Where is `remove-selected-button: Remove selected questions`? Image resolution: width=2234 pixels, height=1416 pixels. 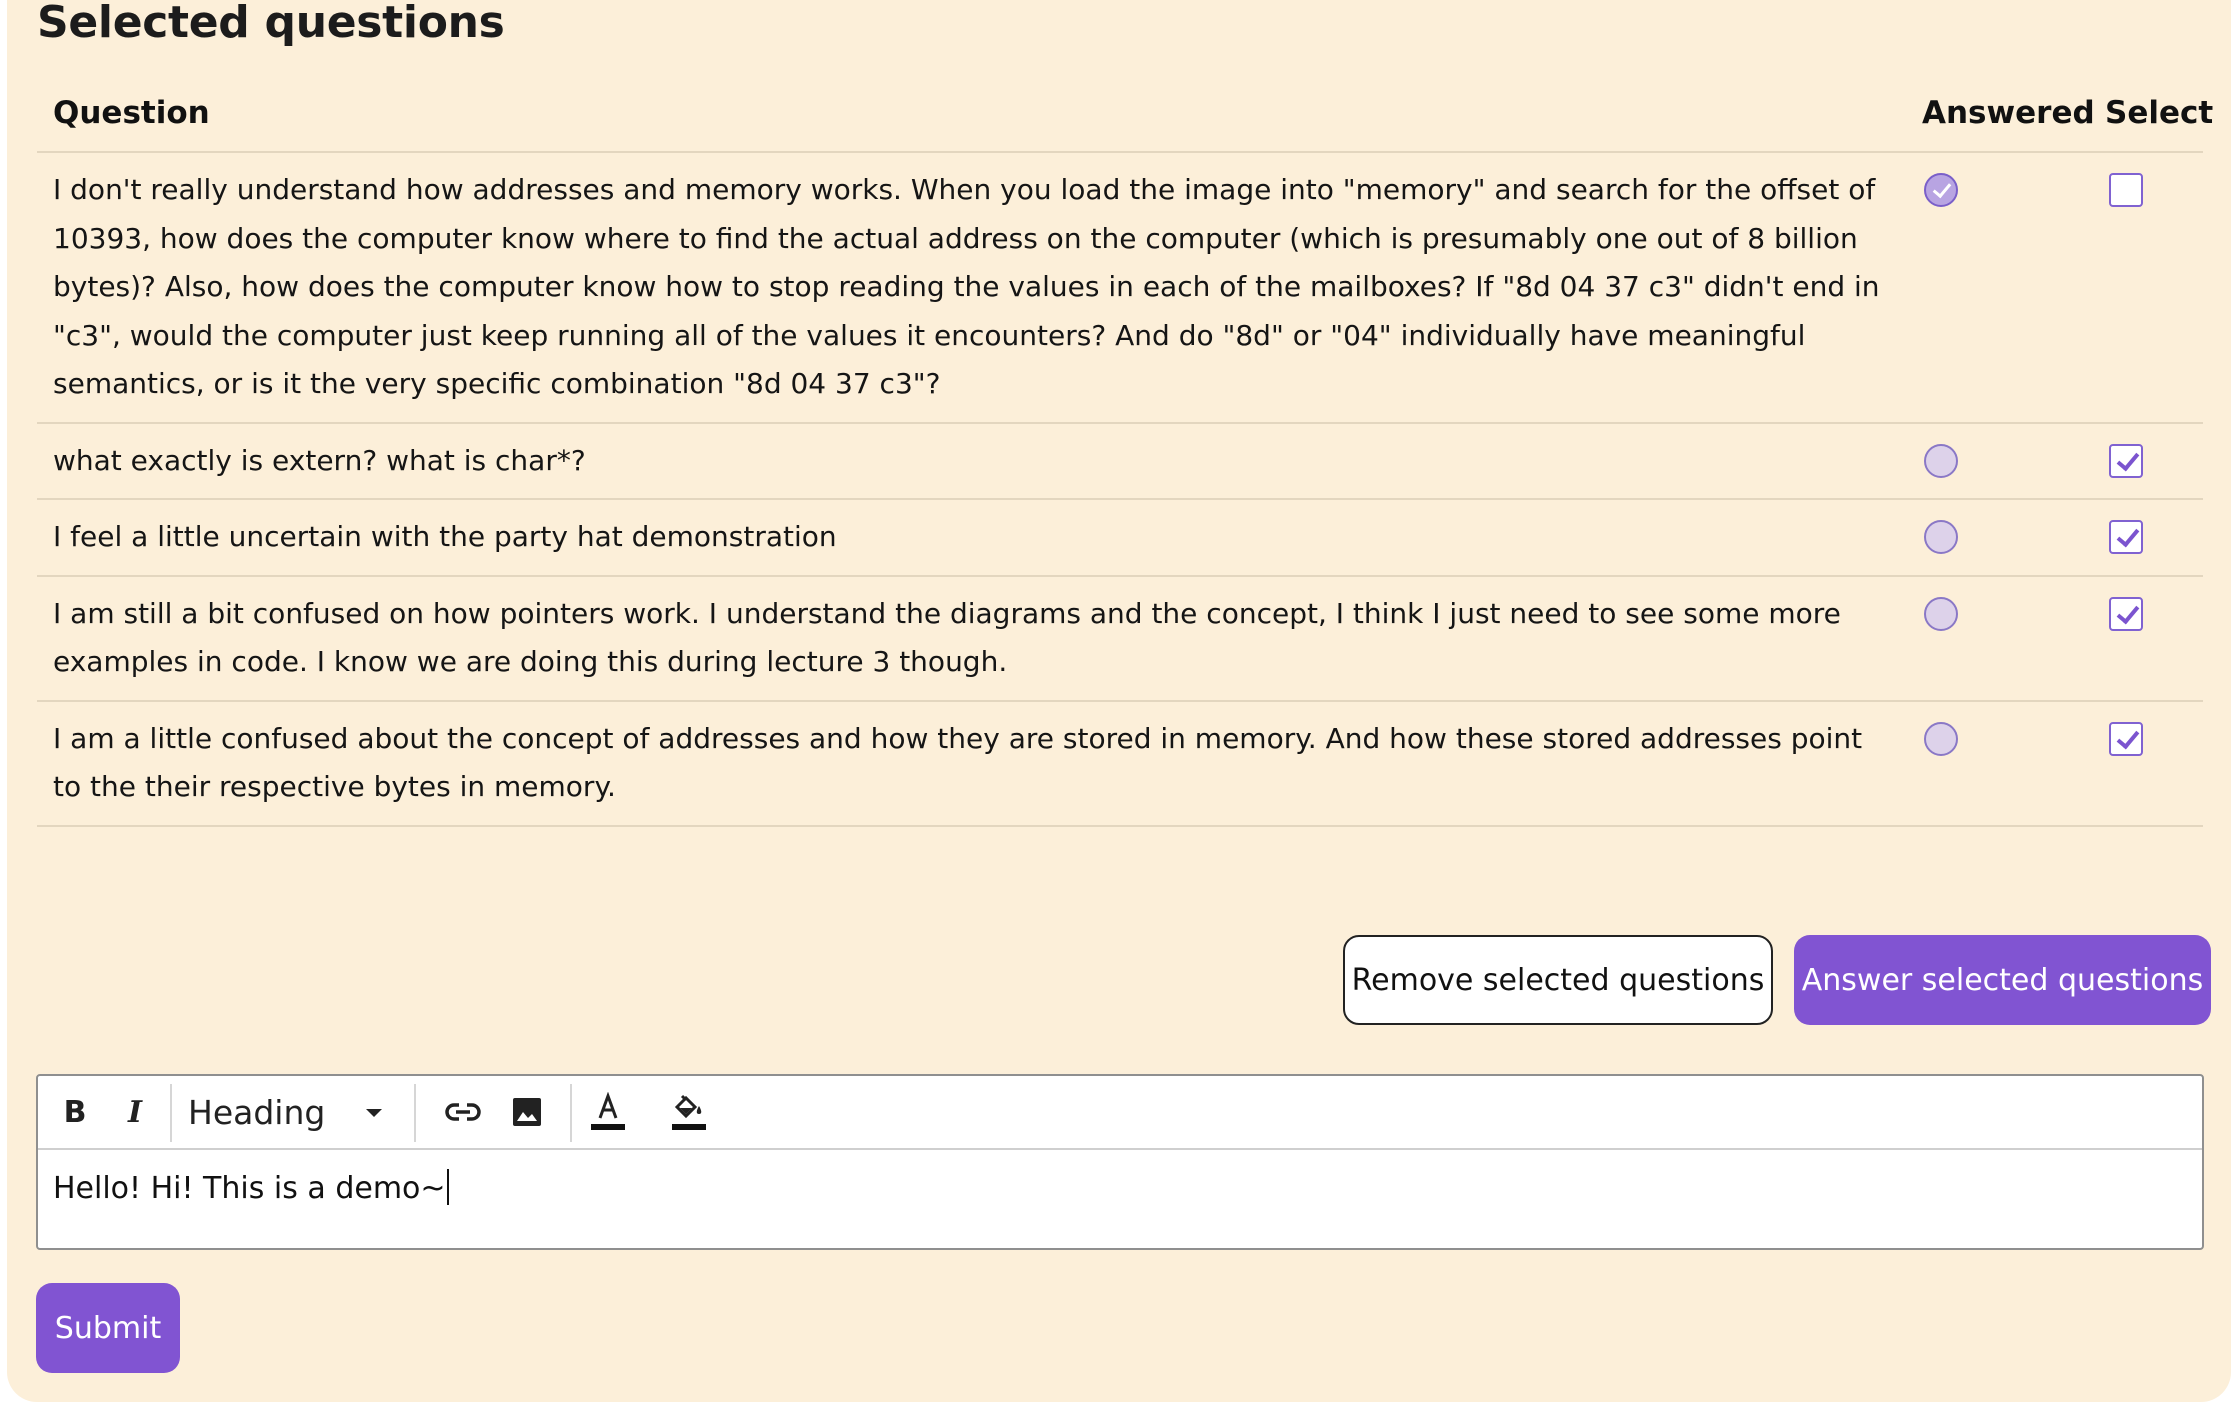 remove-selected-button: Remove selected questions is located at coordinates (1558, 980).